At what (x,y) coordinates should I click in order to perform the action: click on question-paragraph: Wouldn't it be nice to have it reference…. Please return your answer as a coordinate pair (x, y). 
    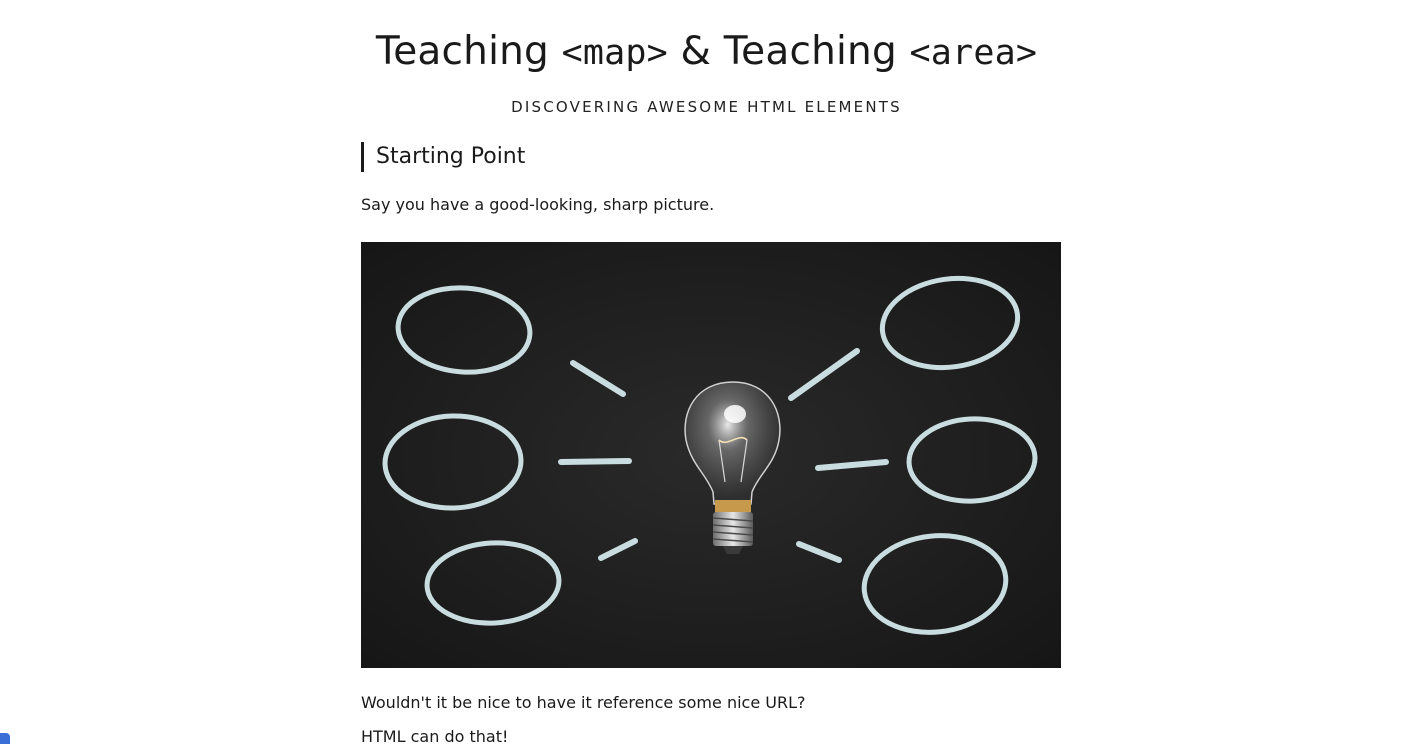
    Looking at the image, I should click on (583, 702).